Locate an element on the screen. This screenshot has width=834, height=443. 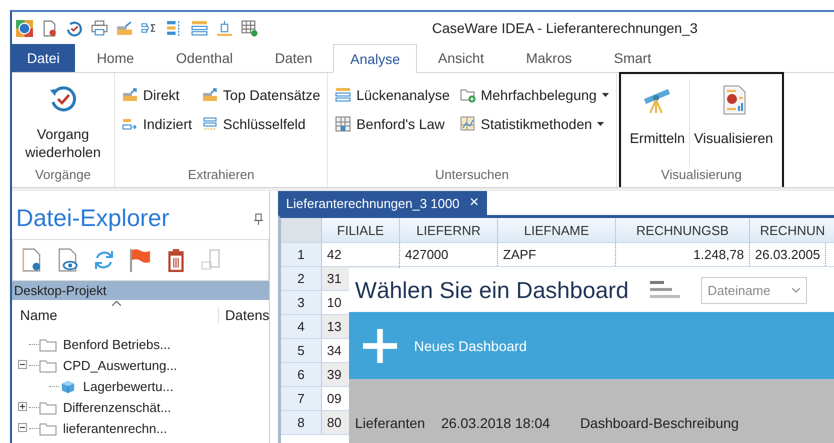
group-label: Extrahieren is located at coordinates (221, 175).